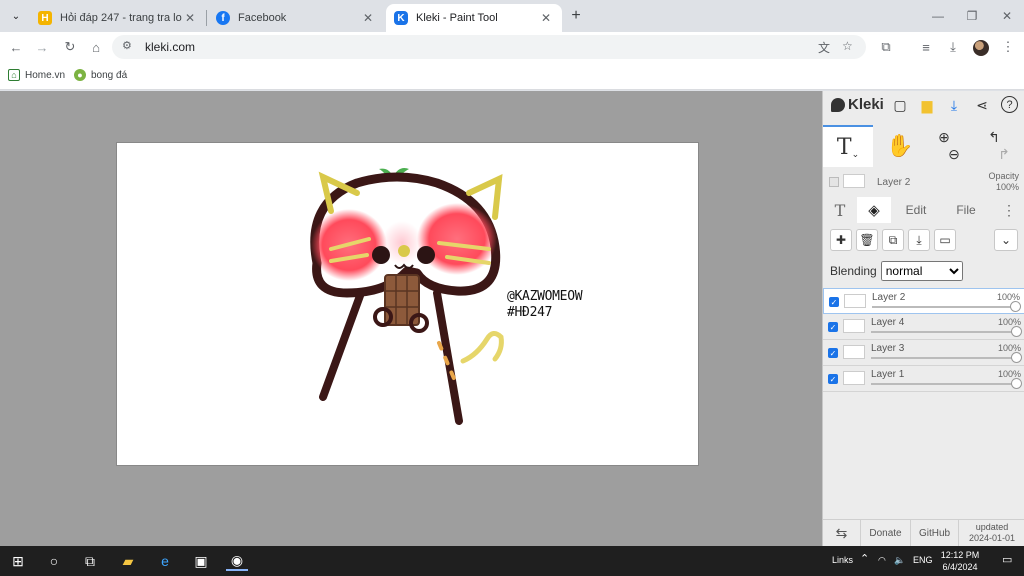 The height and width of the screenshot is (576, 1024). Describe the element at coordinates (1004, 154) in the screenshot. I see `redo-icon: ↱` at that location.